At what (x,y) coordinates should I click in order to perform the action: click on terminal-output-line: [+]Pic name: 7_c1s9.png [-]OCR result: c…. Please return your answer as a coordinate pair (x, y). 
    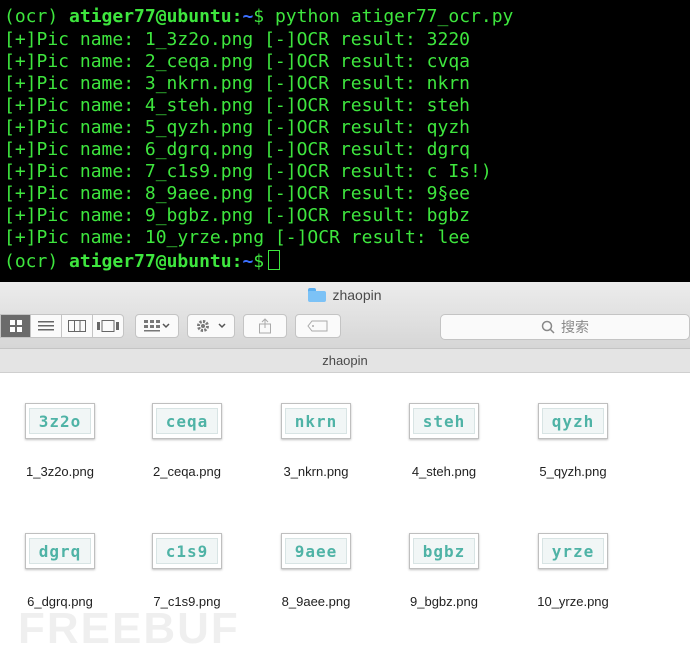
    Looking at the image, I should click on (248, 171).